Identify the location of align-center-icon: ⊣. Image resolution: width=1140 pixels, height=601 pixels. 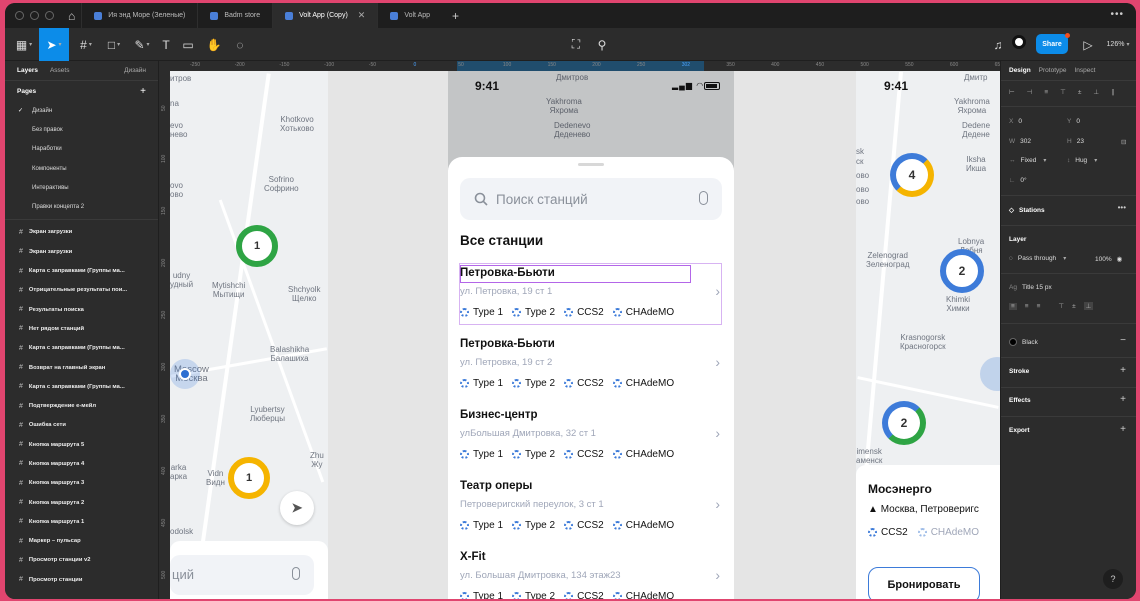
(1030, 92).